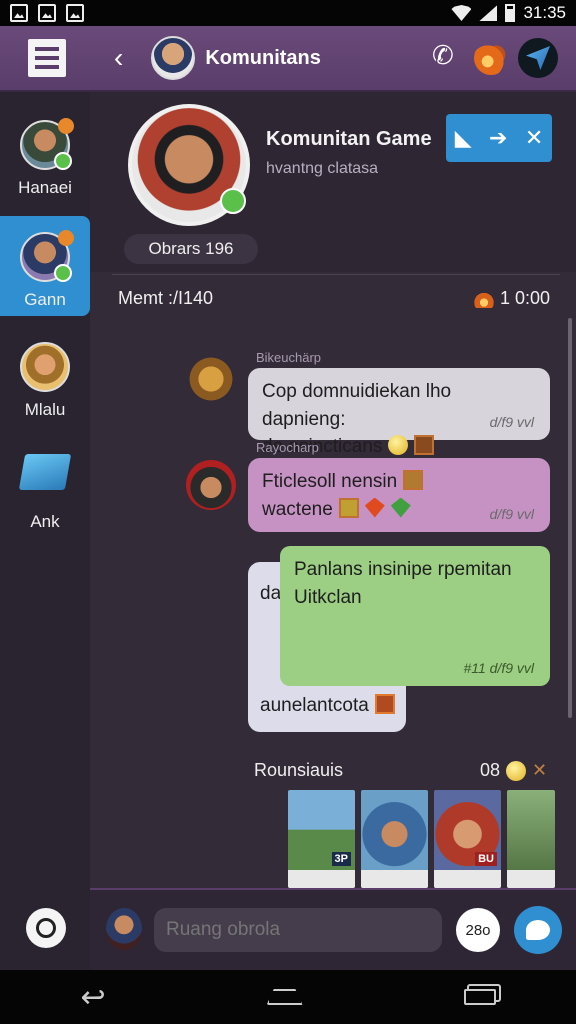 Image resolution: width=576 pixels, height=1024 pixels. Describe the element at coordinates (263, 57) in the screenshot. I see `header-title: Komunitans` at that location.